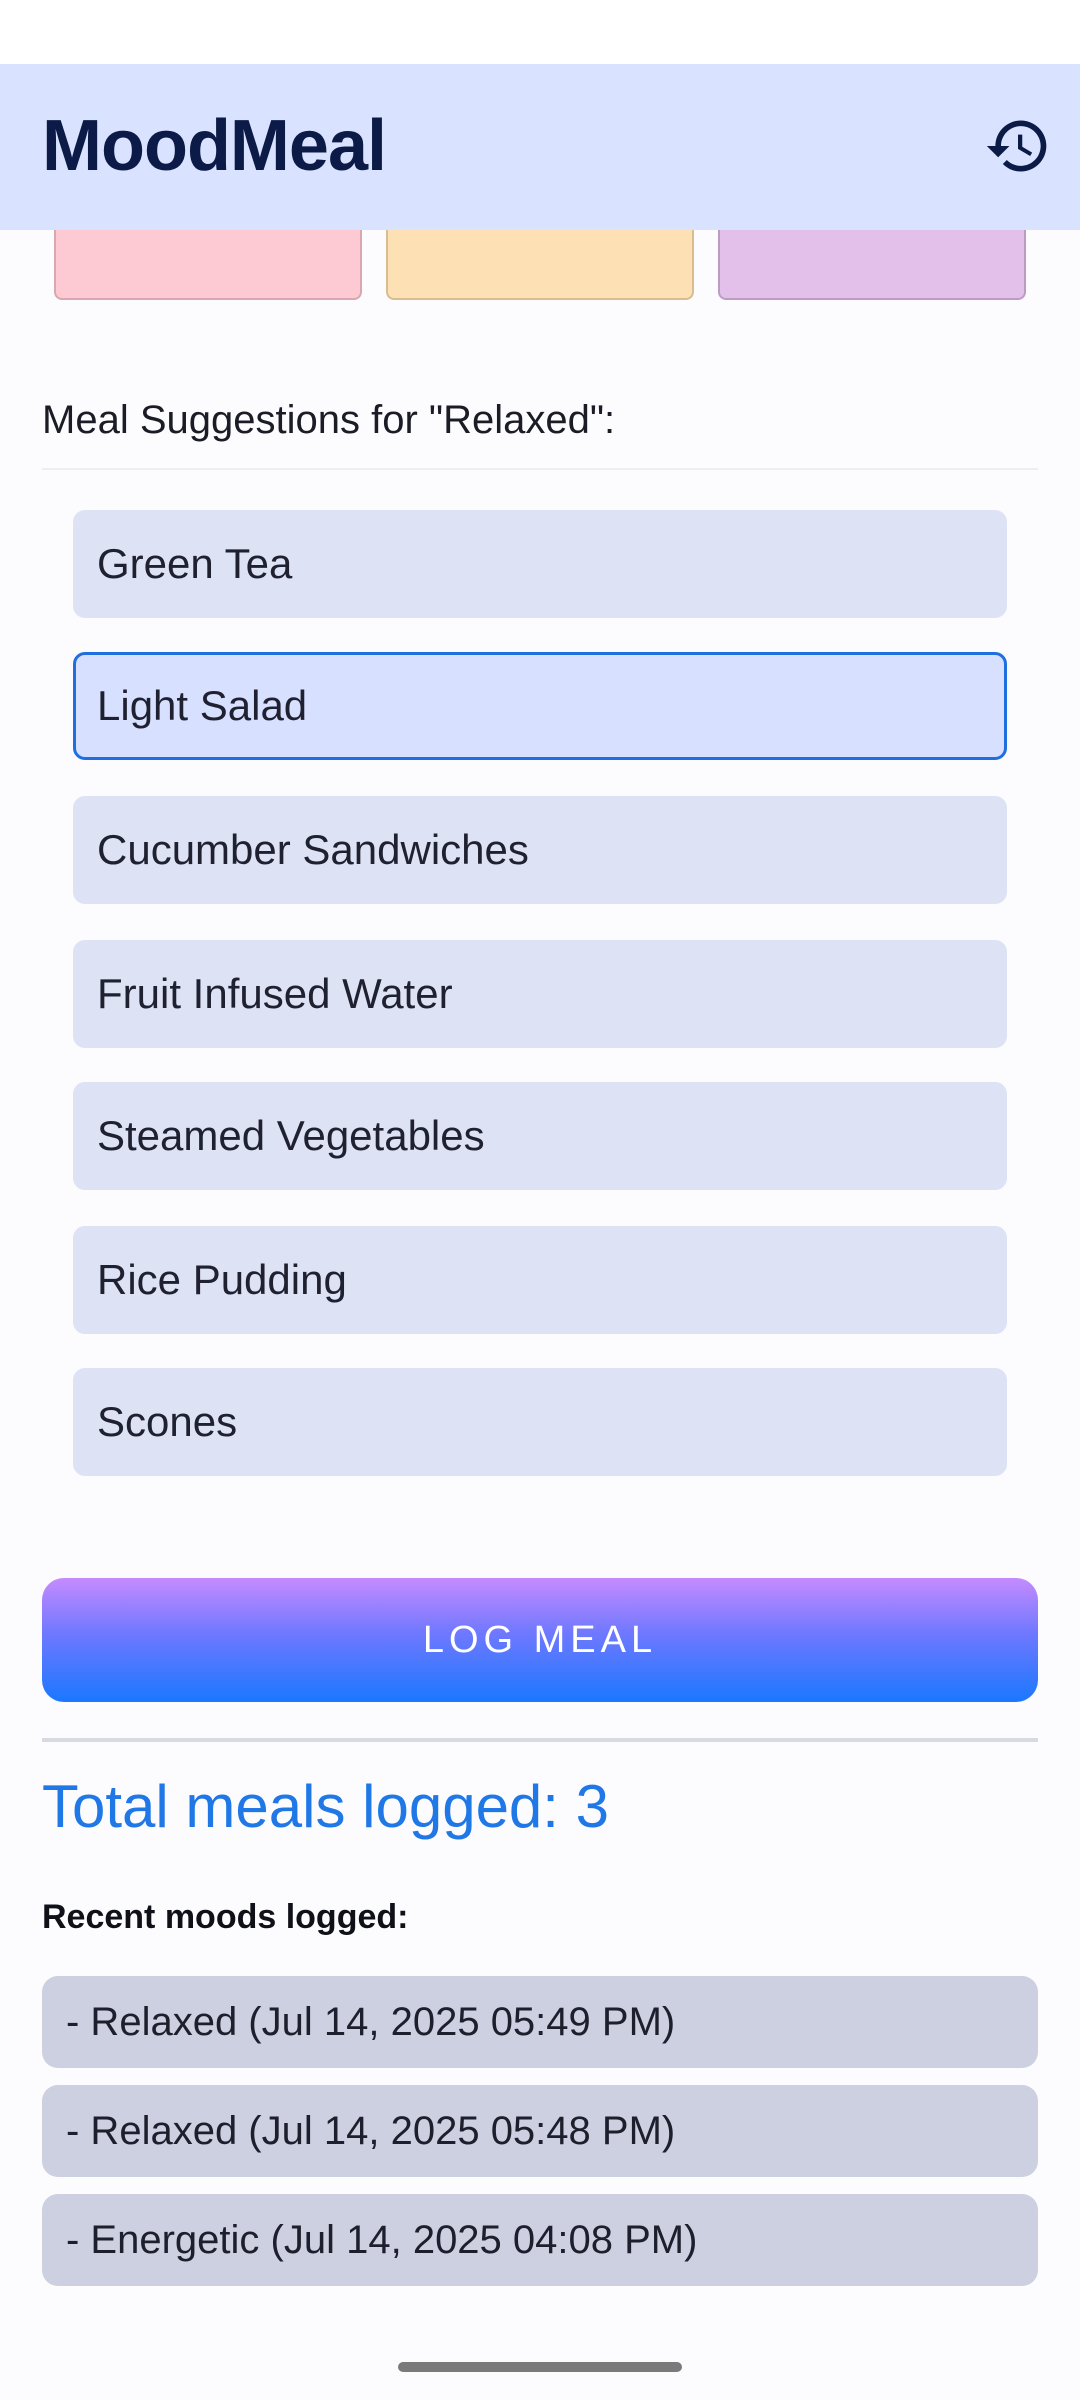  What do you see at coordinates (540, 706) in the screenshot?
I see `meal-option-light-salad: Light Salad` at bounding box center [540, 706].